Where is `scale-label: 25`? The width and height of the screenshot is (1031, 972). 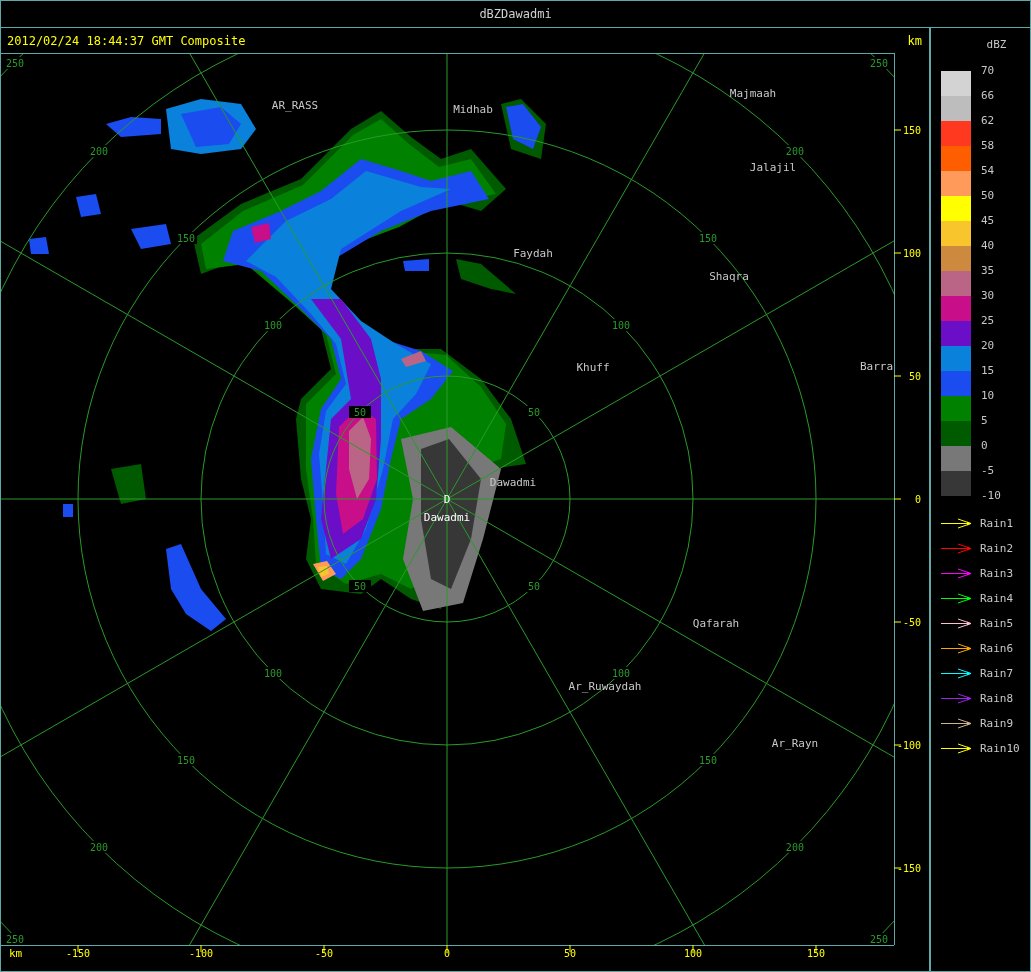 scale-label: 25 is located at coordinates (988, 321).